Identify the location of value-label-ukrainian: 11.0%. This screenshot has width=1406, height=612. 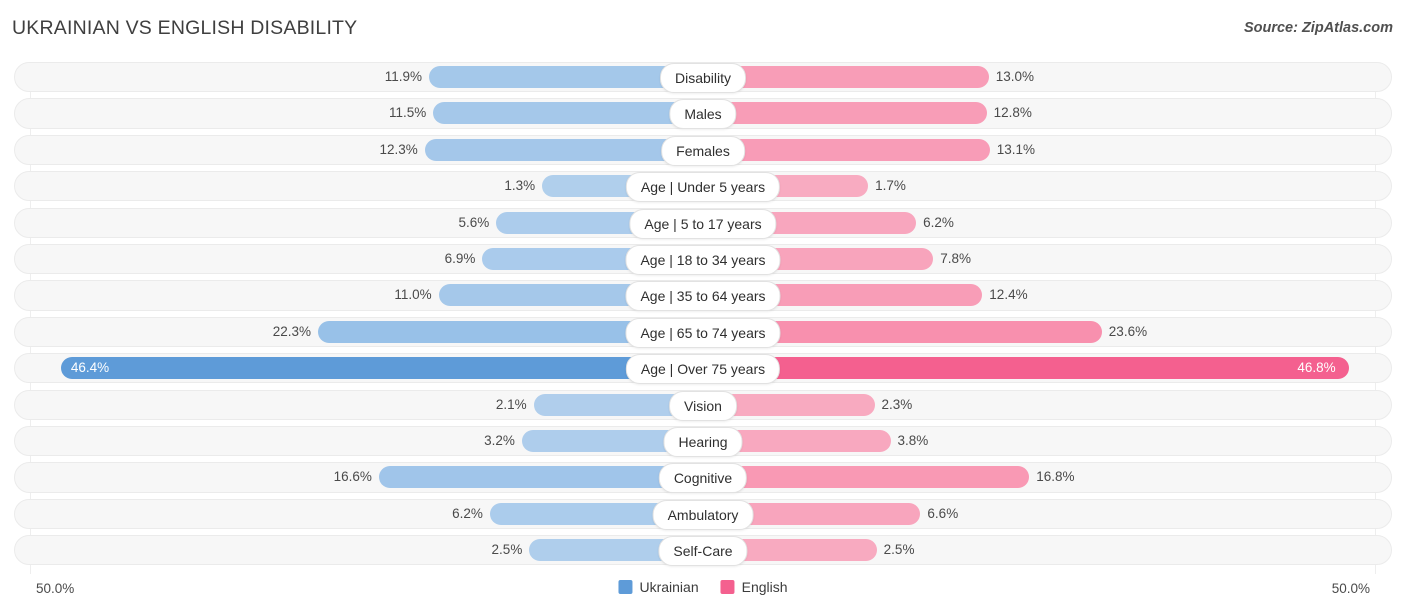
(413, 295).